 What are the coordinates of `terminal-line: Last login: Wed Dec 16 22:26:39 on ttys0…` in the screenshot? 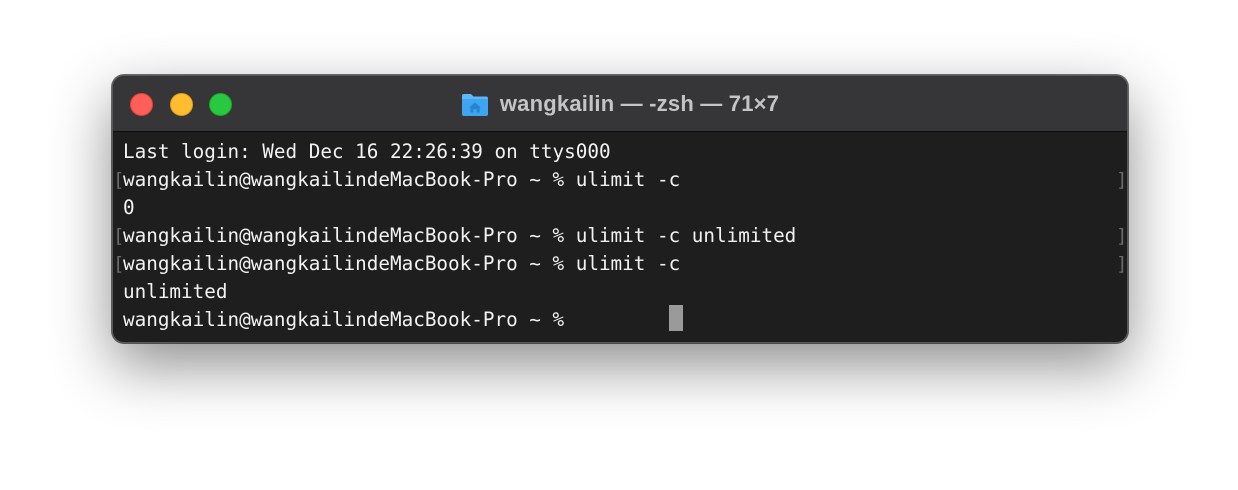 It's located at (367, 151).